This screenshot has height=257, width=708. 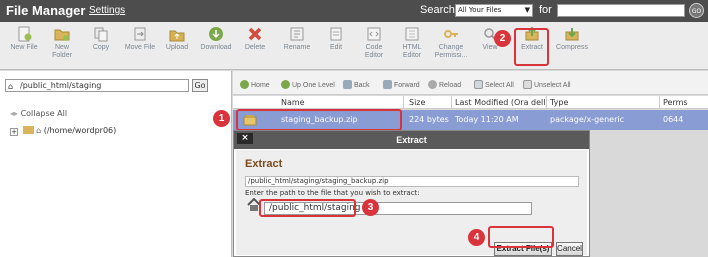 What do you see at coordinates (552, 85) in the screenshot?
I see `nav-unselect-all-label: Unselect All` at bounding box center [552, 85].